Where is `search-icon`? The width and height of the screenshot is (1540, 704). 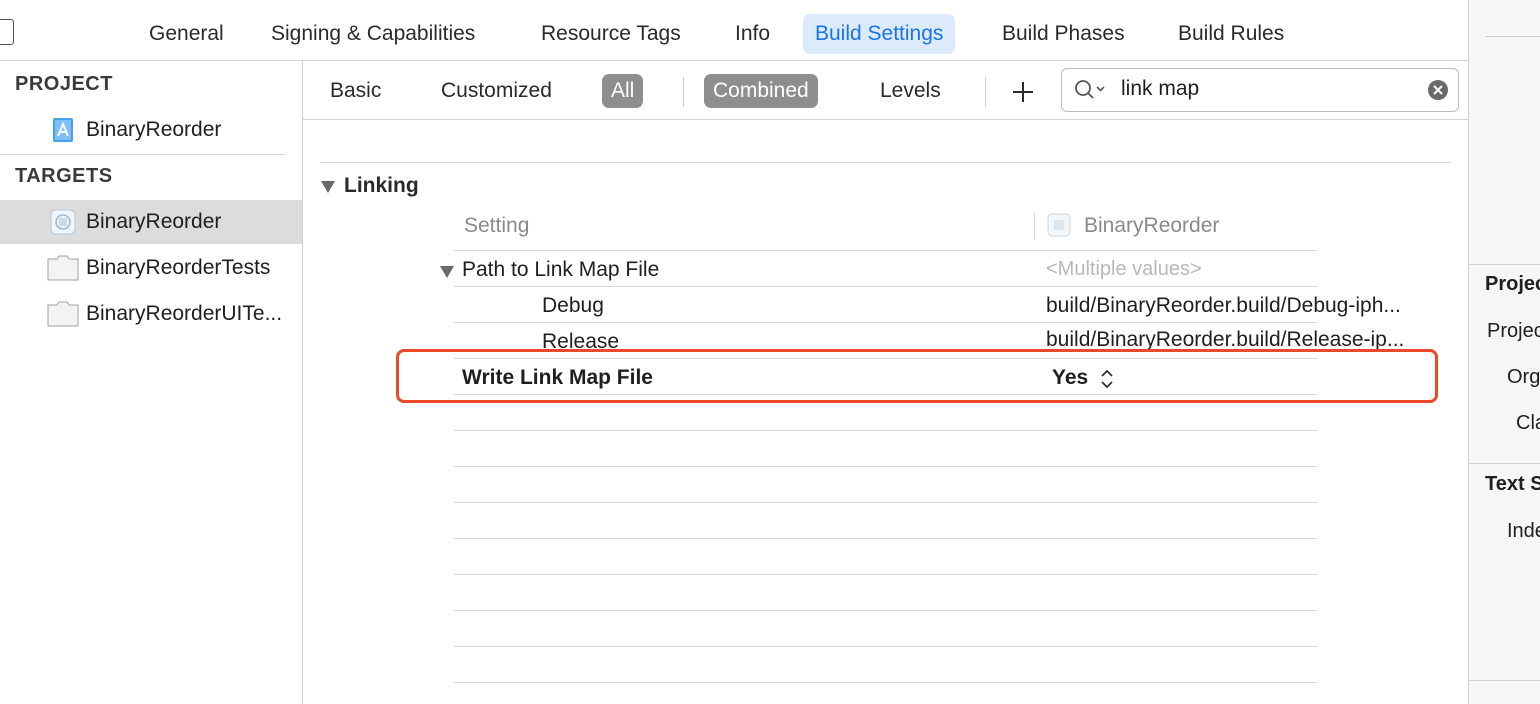 search-icon is located at coordinates (1091, 93).